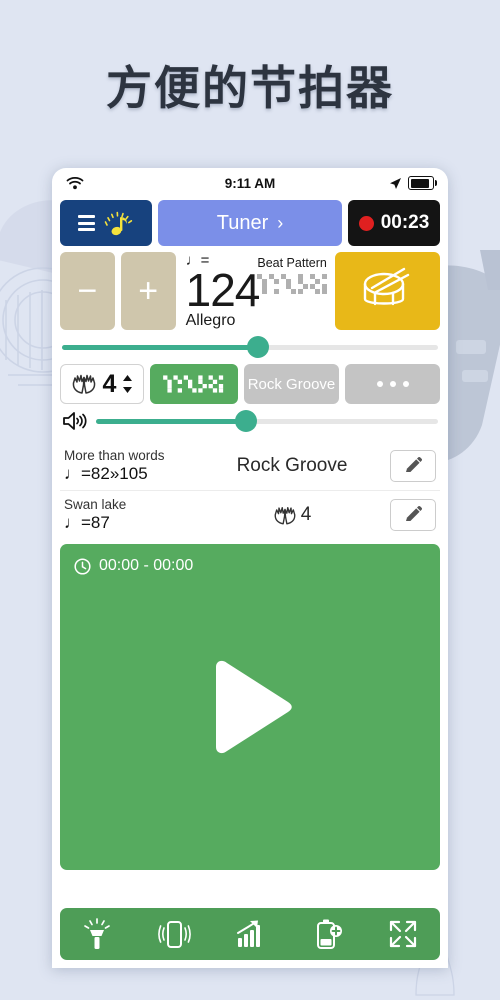 This screenshot has height=1000, width=500. Describe the element at coordinates (280, 222) in the screenshot. I see `chevron-right-icon: ›` at that location.